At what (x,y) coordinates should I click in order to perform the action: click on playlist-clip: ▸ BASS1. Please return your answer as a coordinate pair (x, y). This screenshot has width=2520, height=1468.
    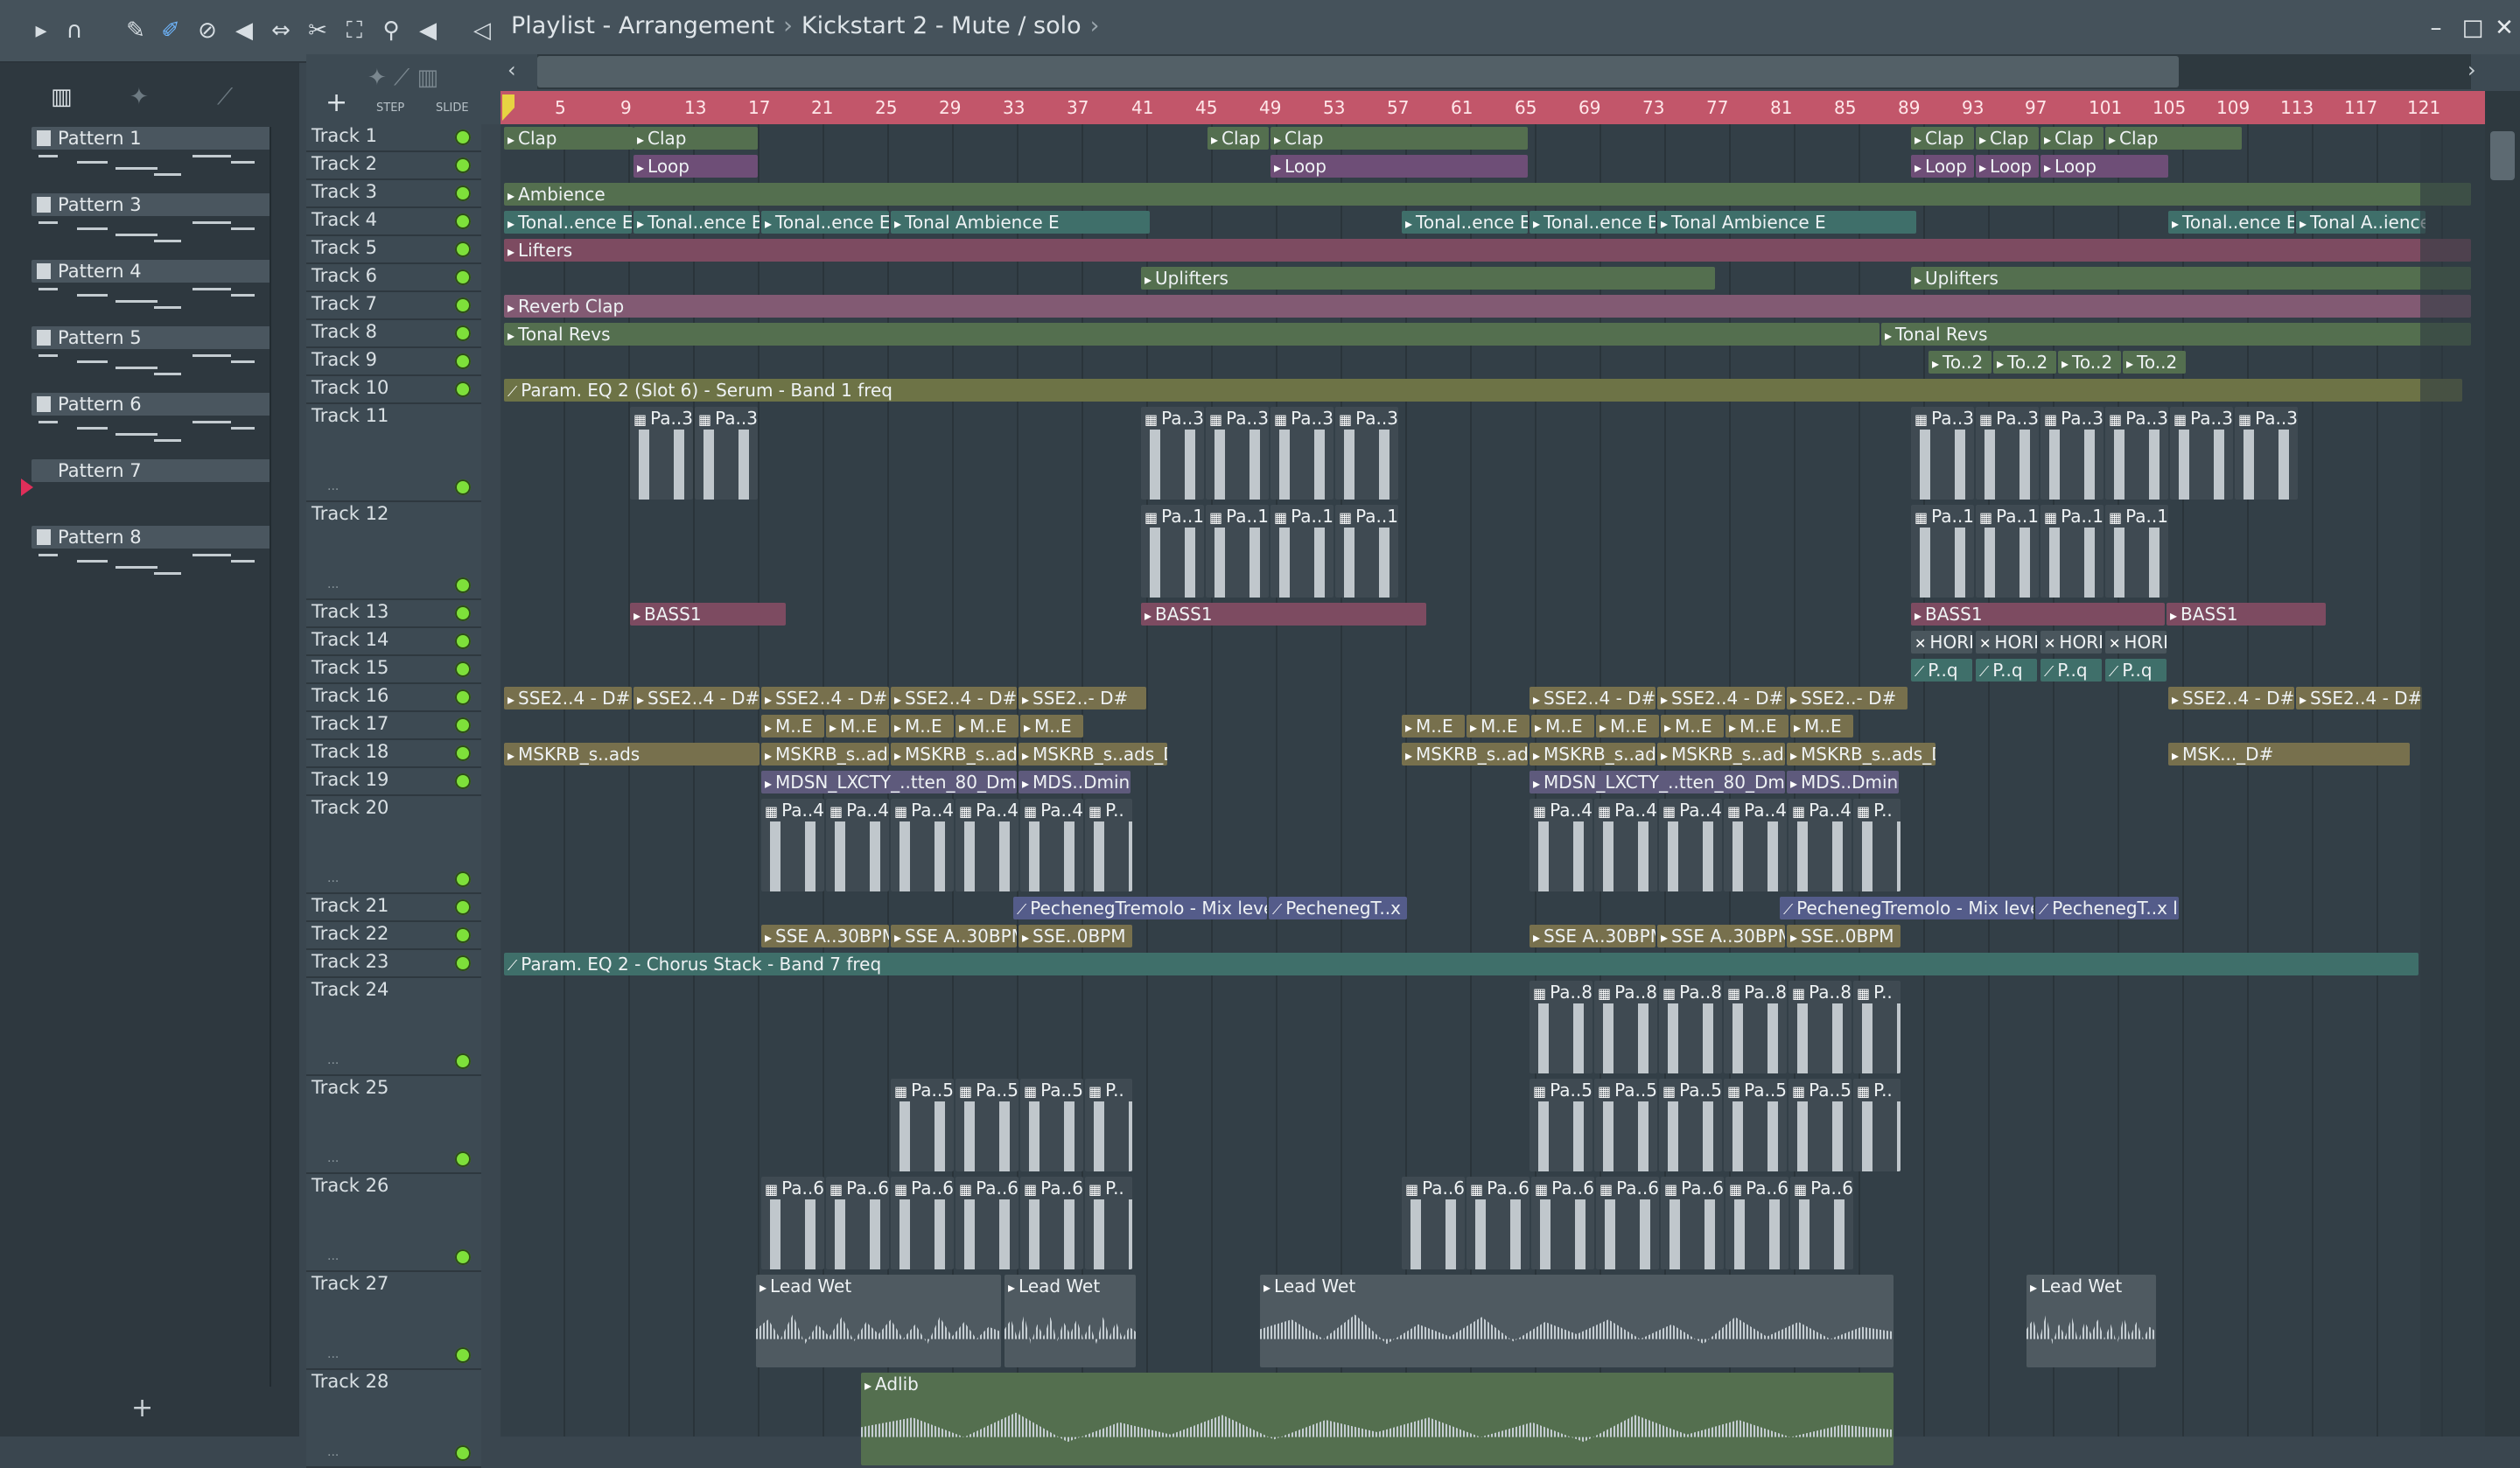
    Looking at the image, I should click on (2038, 614).